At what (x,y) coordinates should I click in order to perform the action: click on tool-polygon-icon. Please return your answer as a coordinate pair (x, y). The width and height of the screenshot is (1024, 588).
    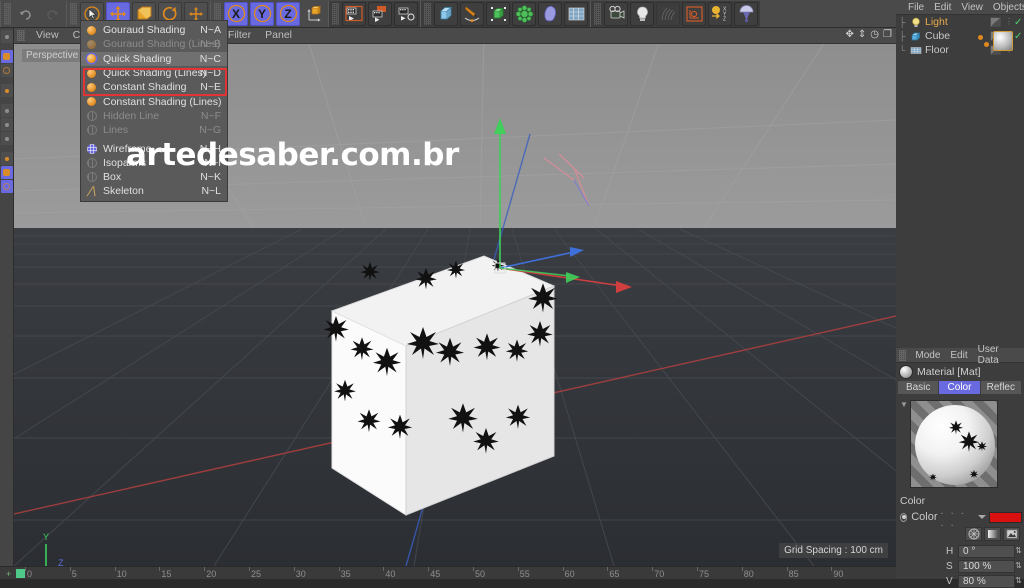
    Looking at the image, I should click on (6, 138).